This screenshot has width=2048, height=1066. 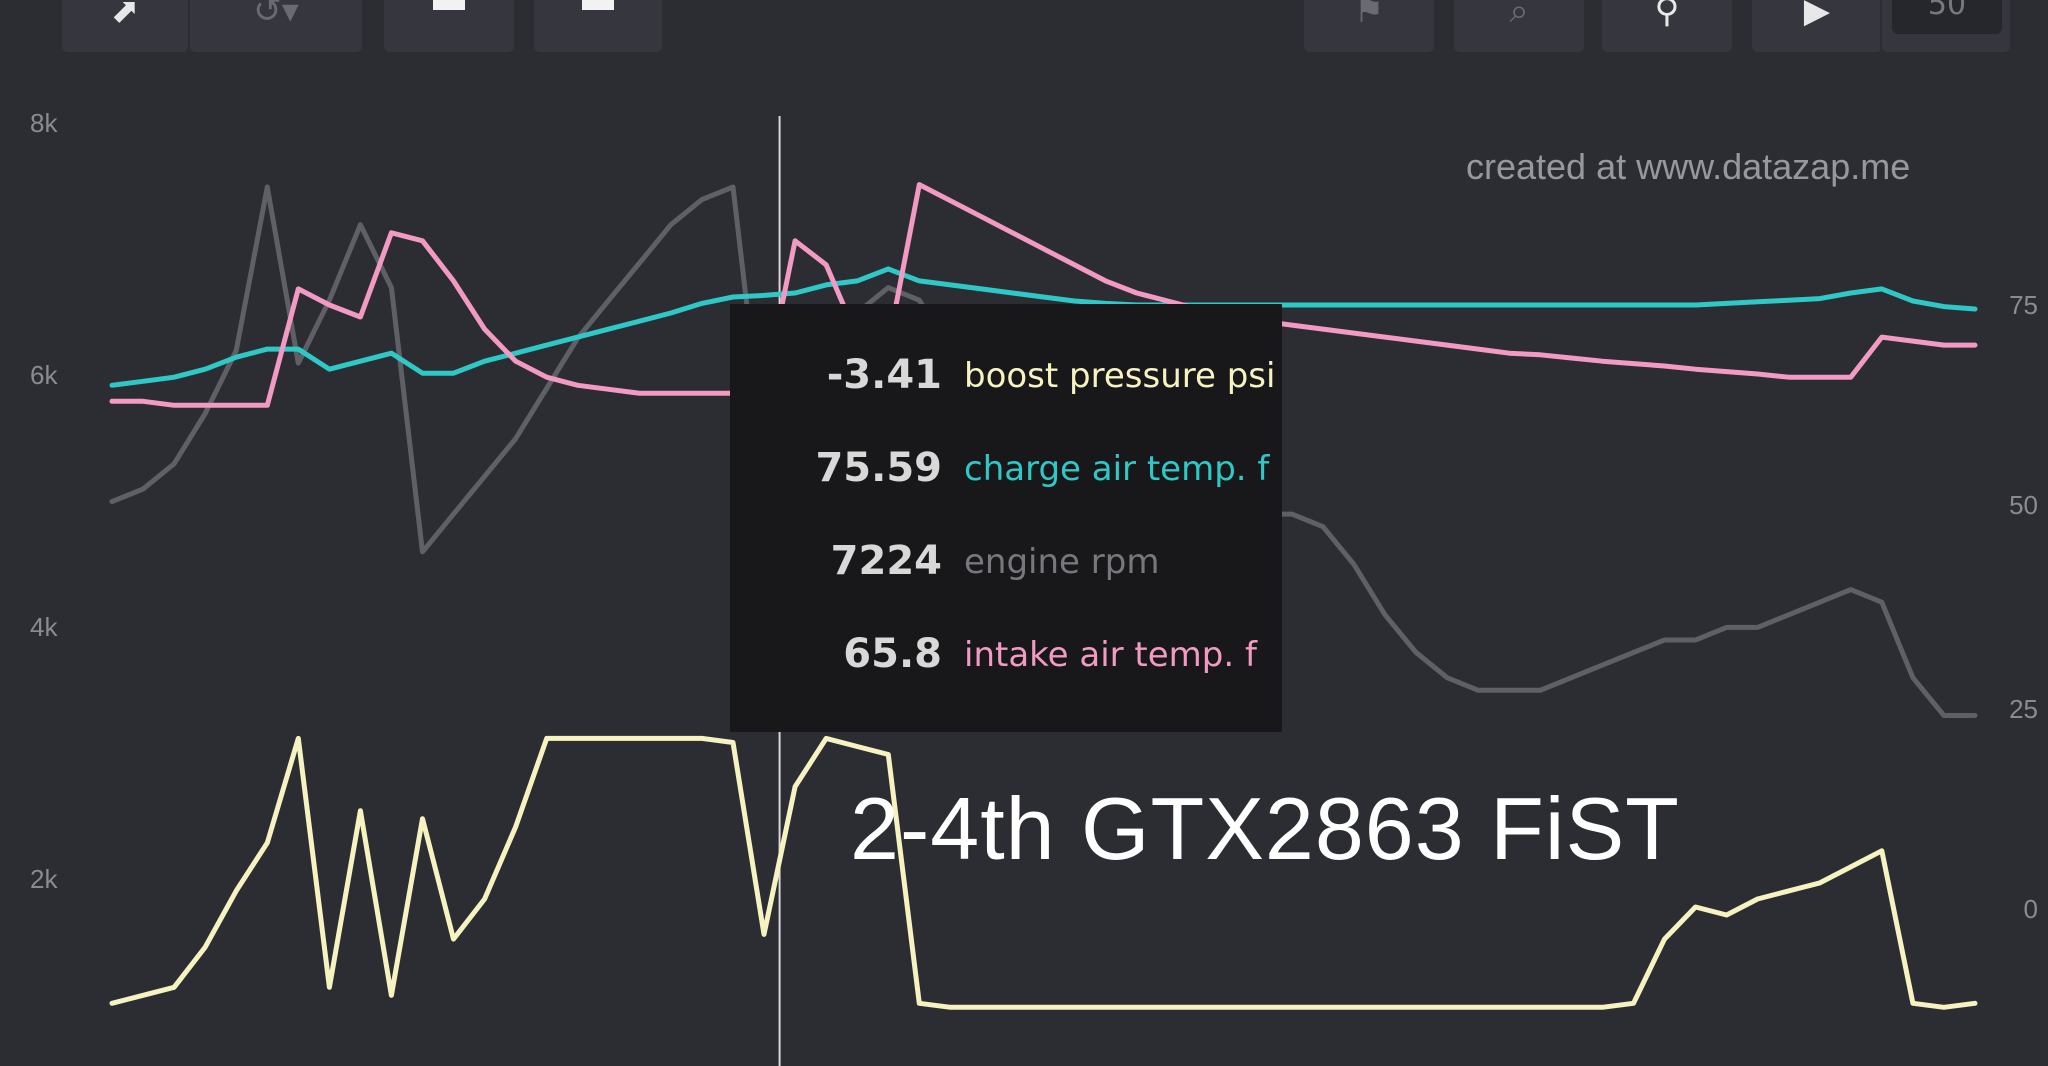 What do you see at coordinates (1120, 376) in the screenshot?
I see `tooltip-series-name: boost pressure psi` at bounding box center [1120, 376].